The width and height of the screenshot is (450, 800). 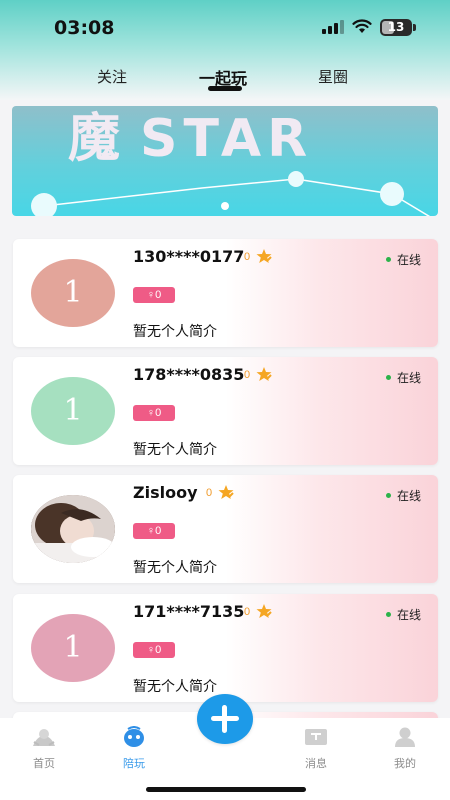 What do you see at coordinates (44, 737) in the screenshot?
I see `home-icon` at bounding box center [44, 737].